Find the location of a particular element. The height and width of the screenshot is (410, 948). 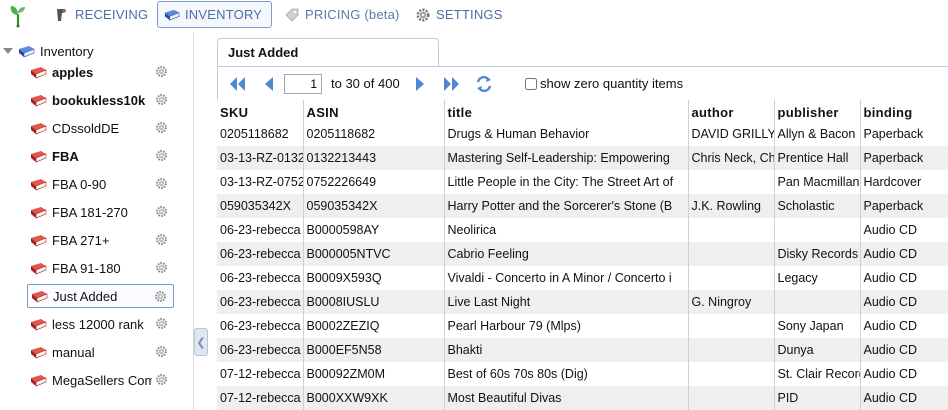

sidebar-item: CDssoldDE is located at coordinates (100, 128).